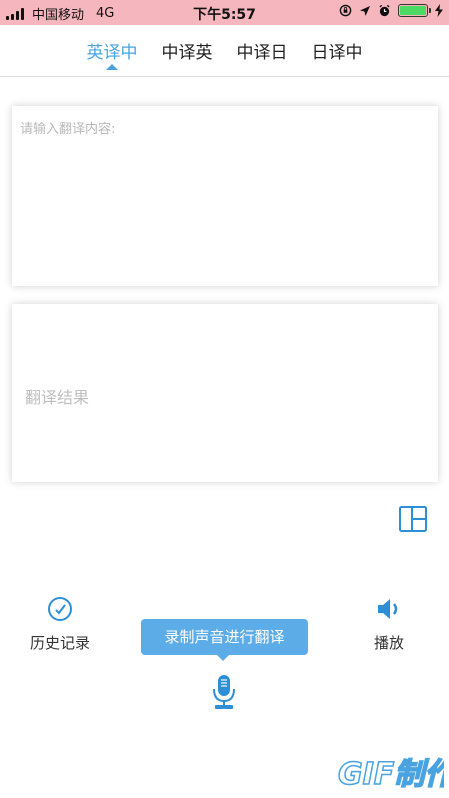  What do you see at coordinates (105, 13) in the screenshot?
I see `network-type: 4G` at bounding box center [105, 13].